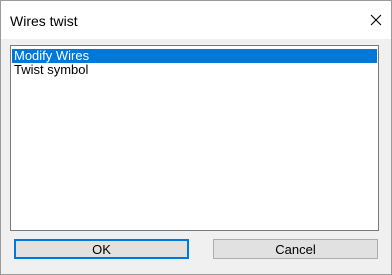  Describe the element at coordinates (101, 249) in the screenshot. I see `ok-button: OK` at that location.